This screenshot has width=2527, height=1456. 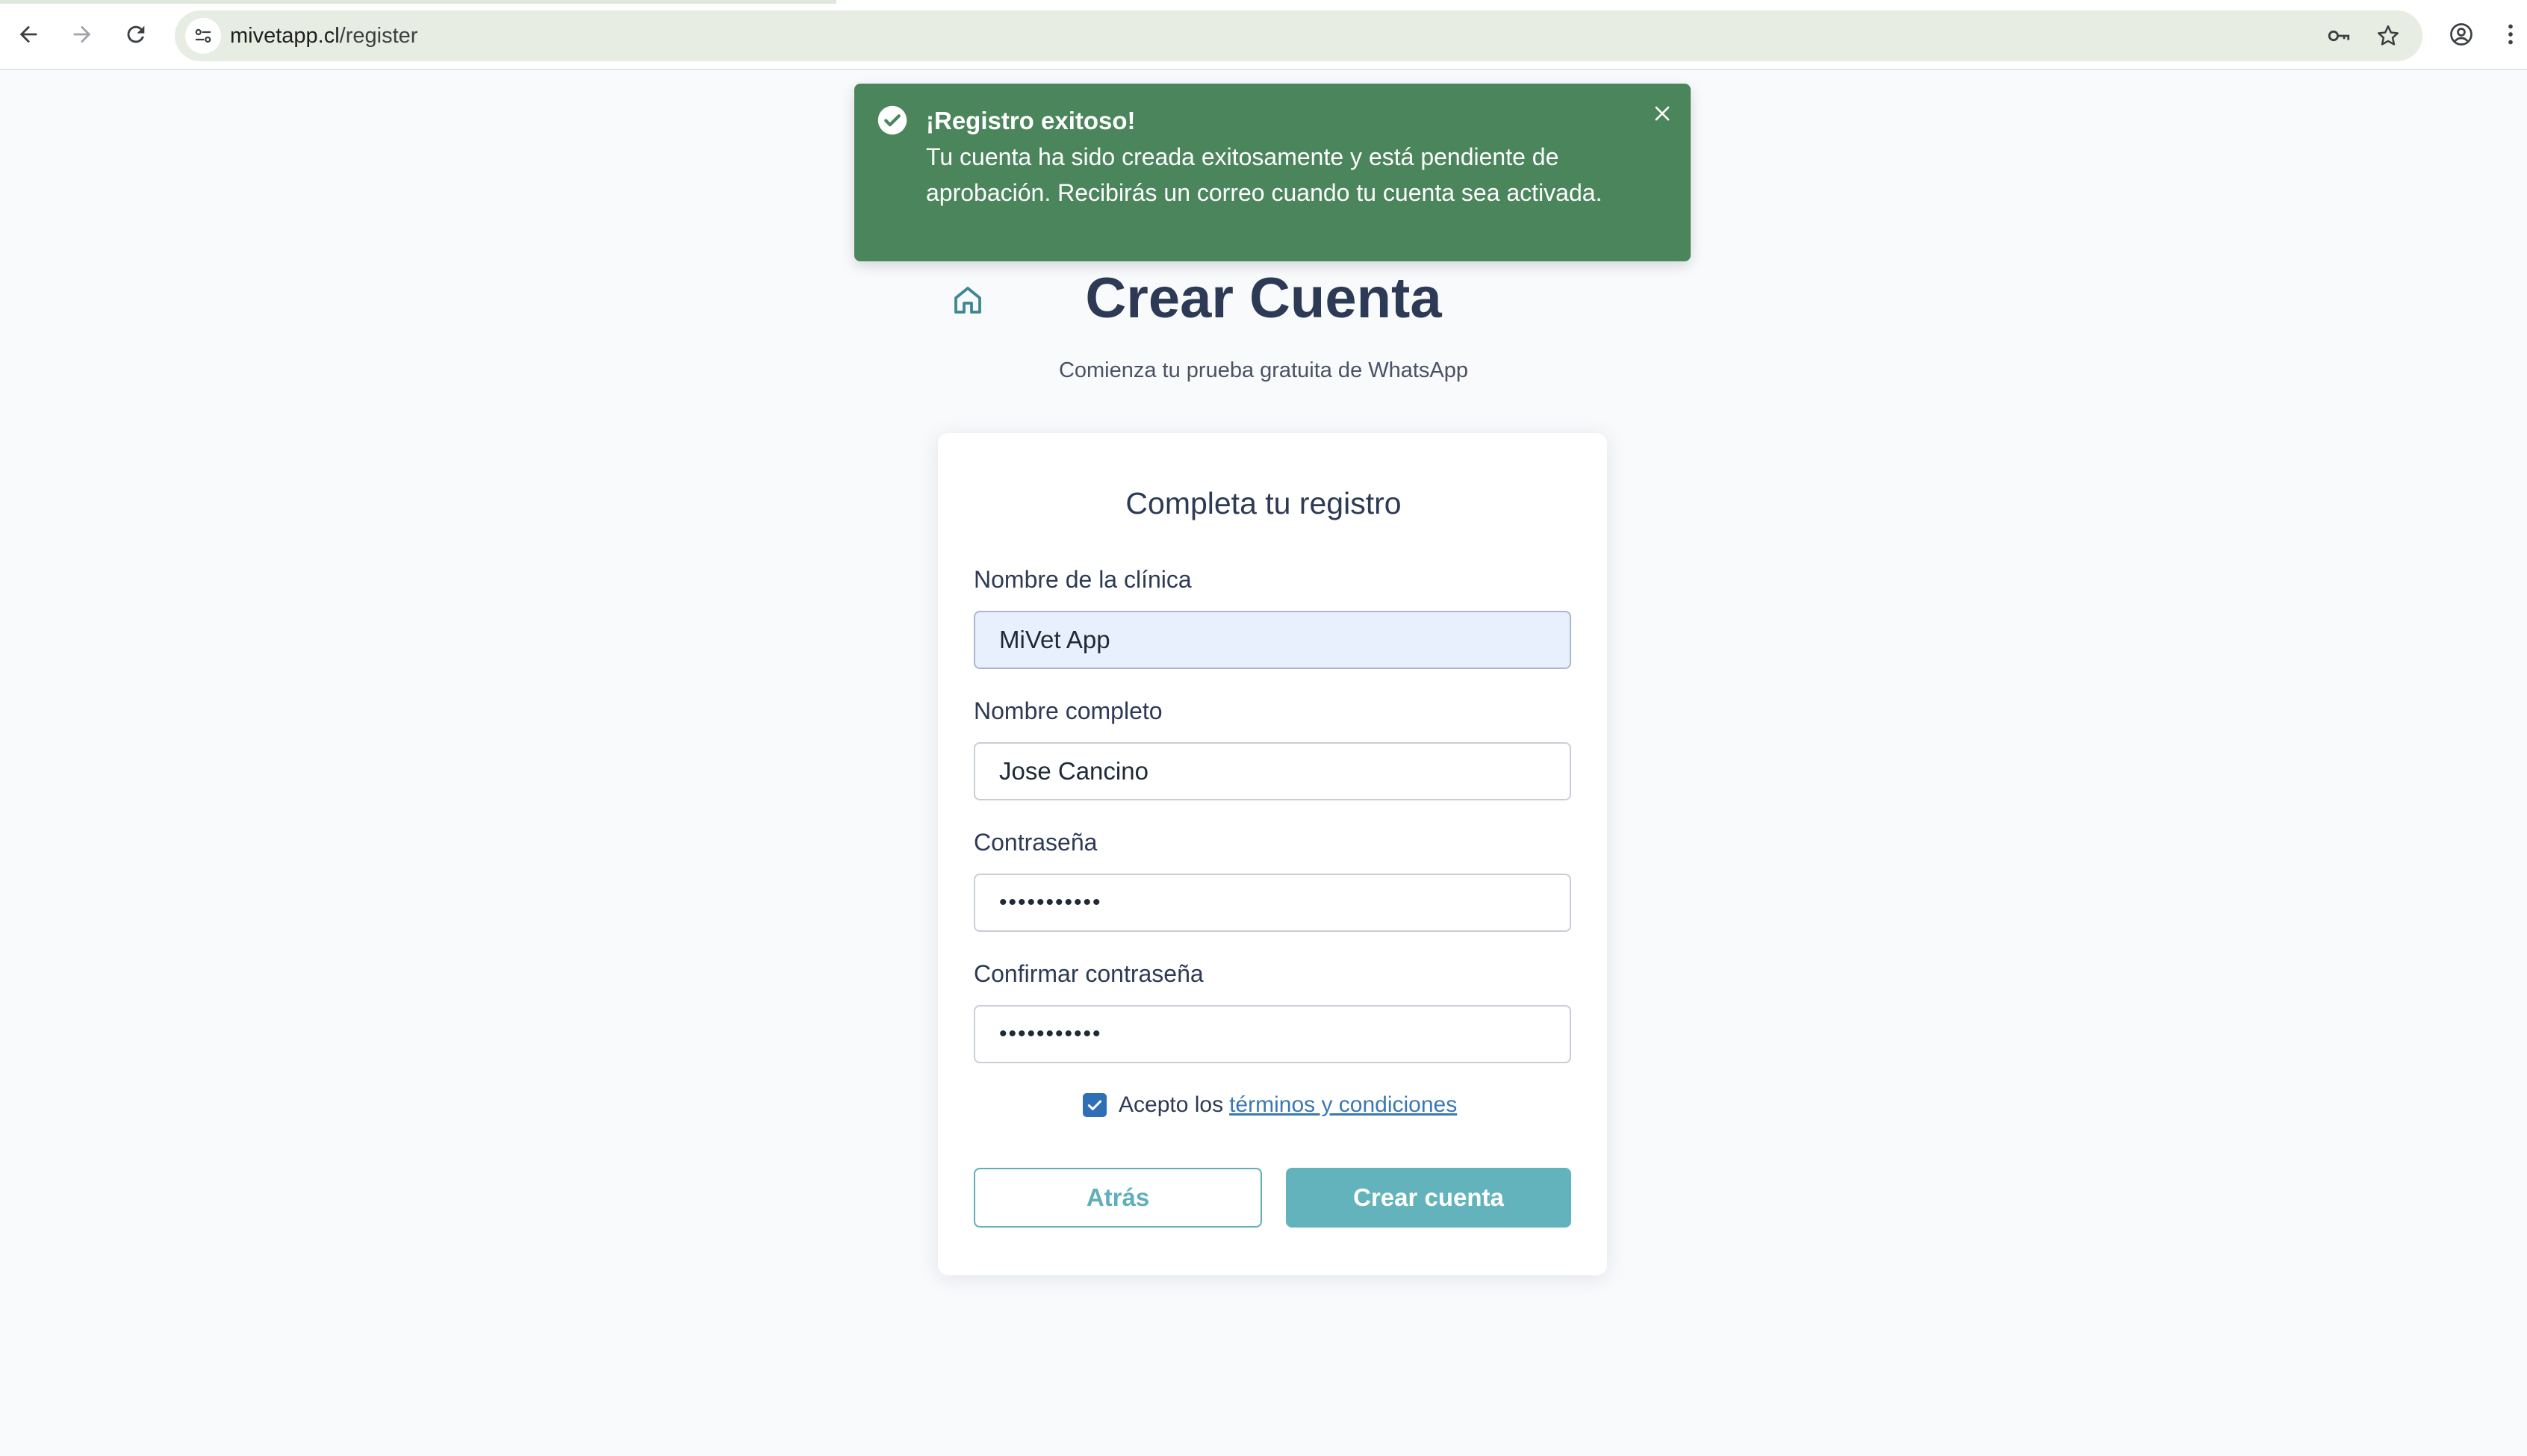 I want to click on reload-icon, so click(x=136, y=34).